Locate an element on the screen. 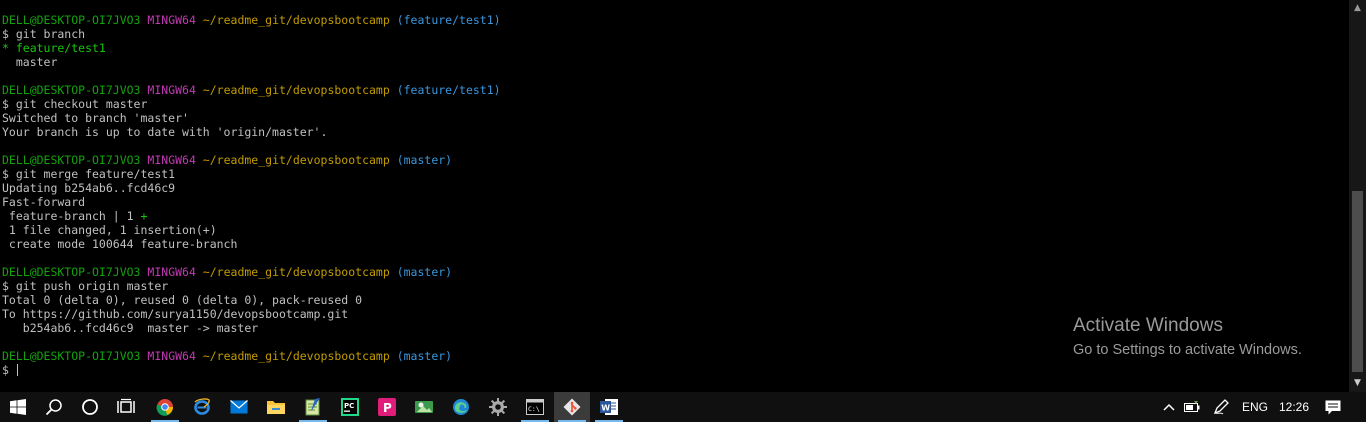 The height and width of the screenshot is (422, 1366). terminal-line: Updating b254ab6..fcd46c9 is located at coordinates (251, 188).